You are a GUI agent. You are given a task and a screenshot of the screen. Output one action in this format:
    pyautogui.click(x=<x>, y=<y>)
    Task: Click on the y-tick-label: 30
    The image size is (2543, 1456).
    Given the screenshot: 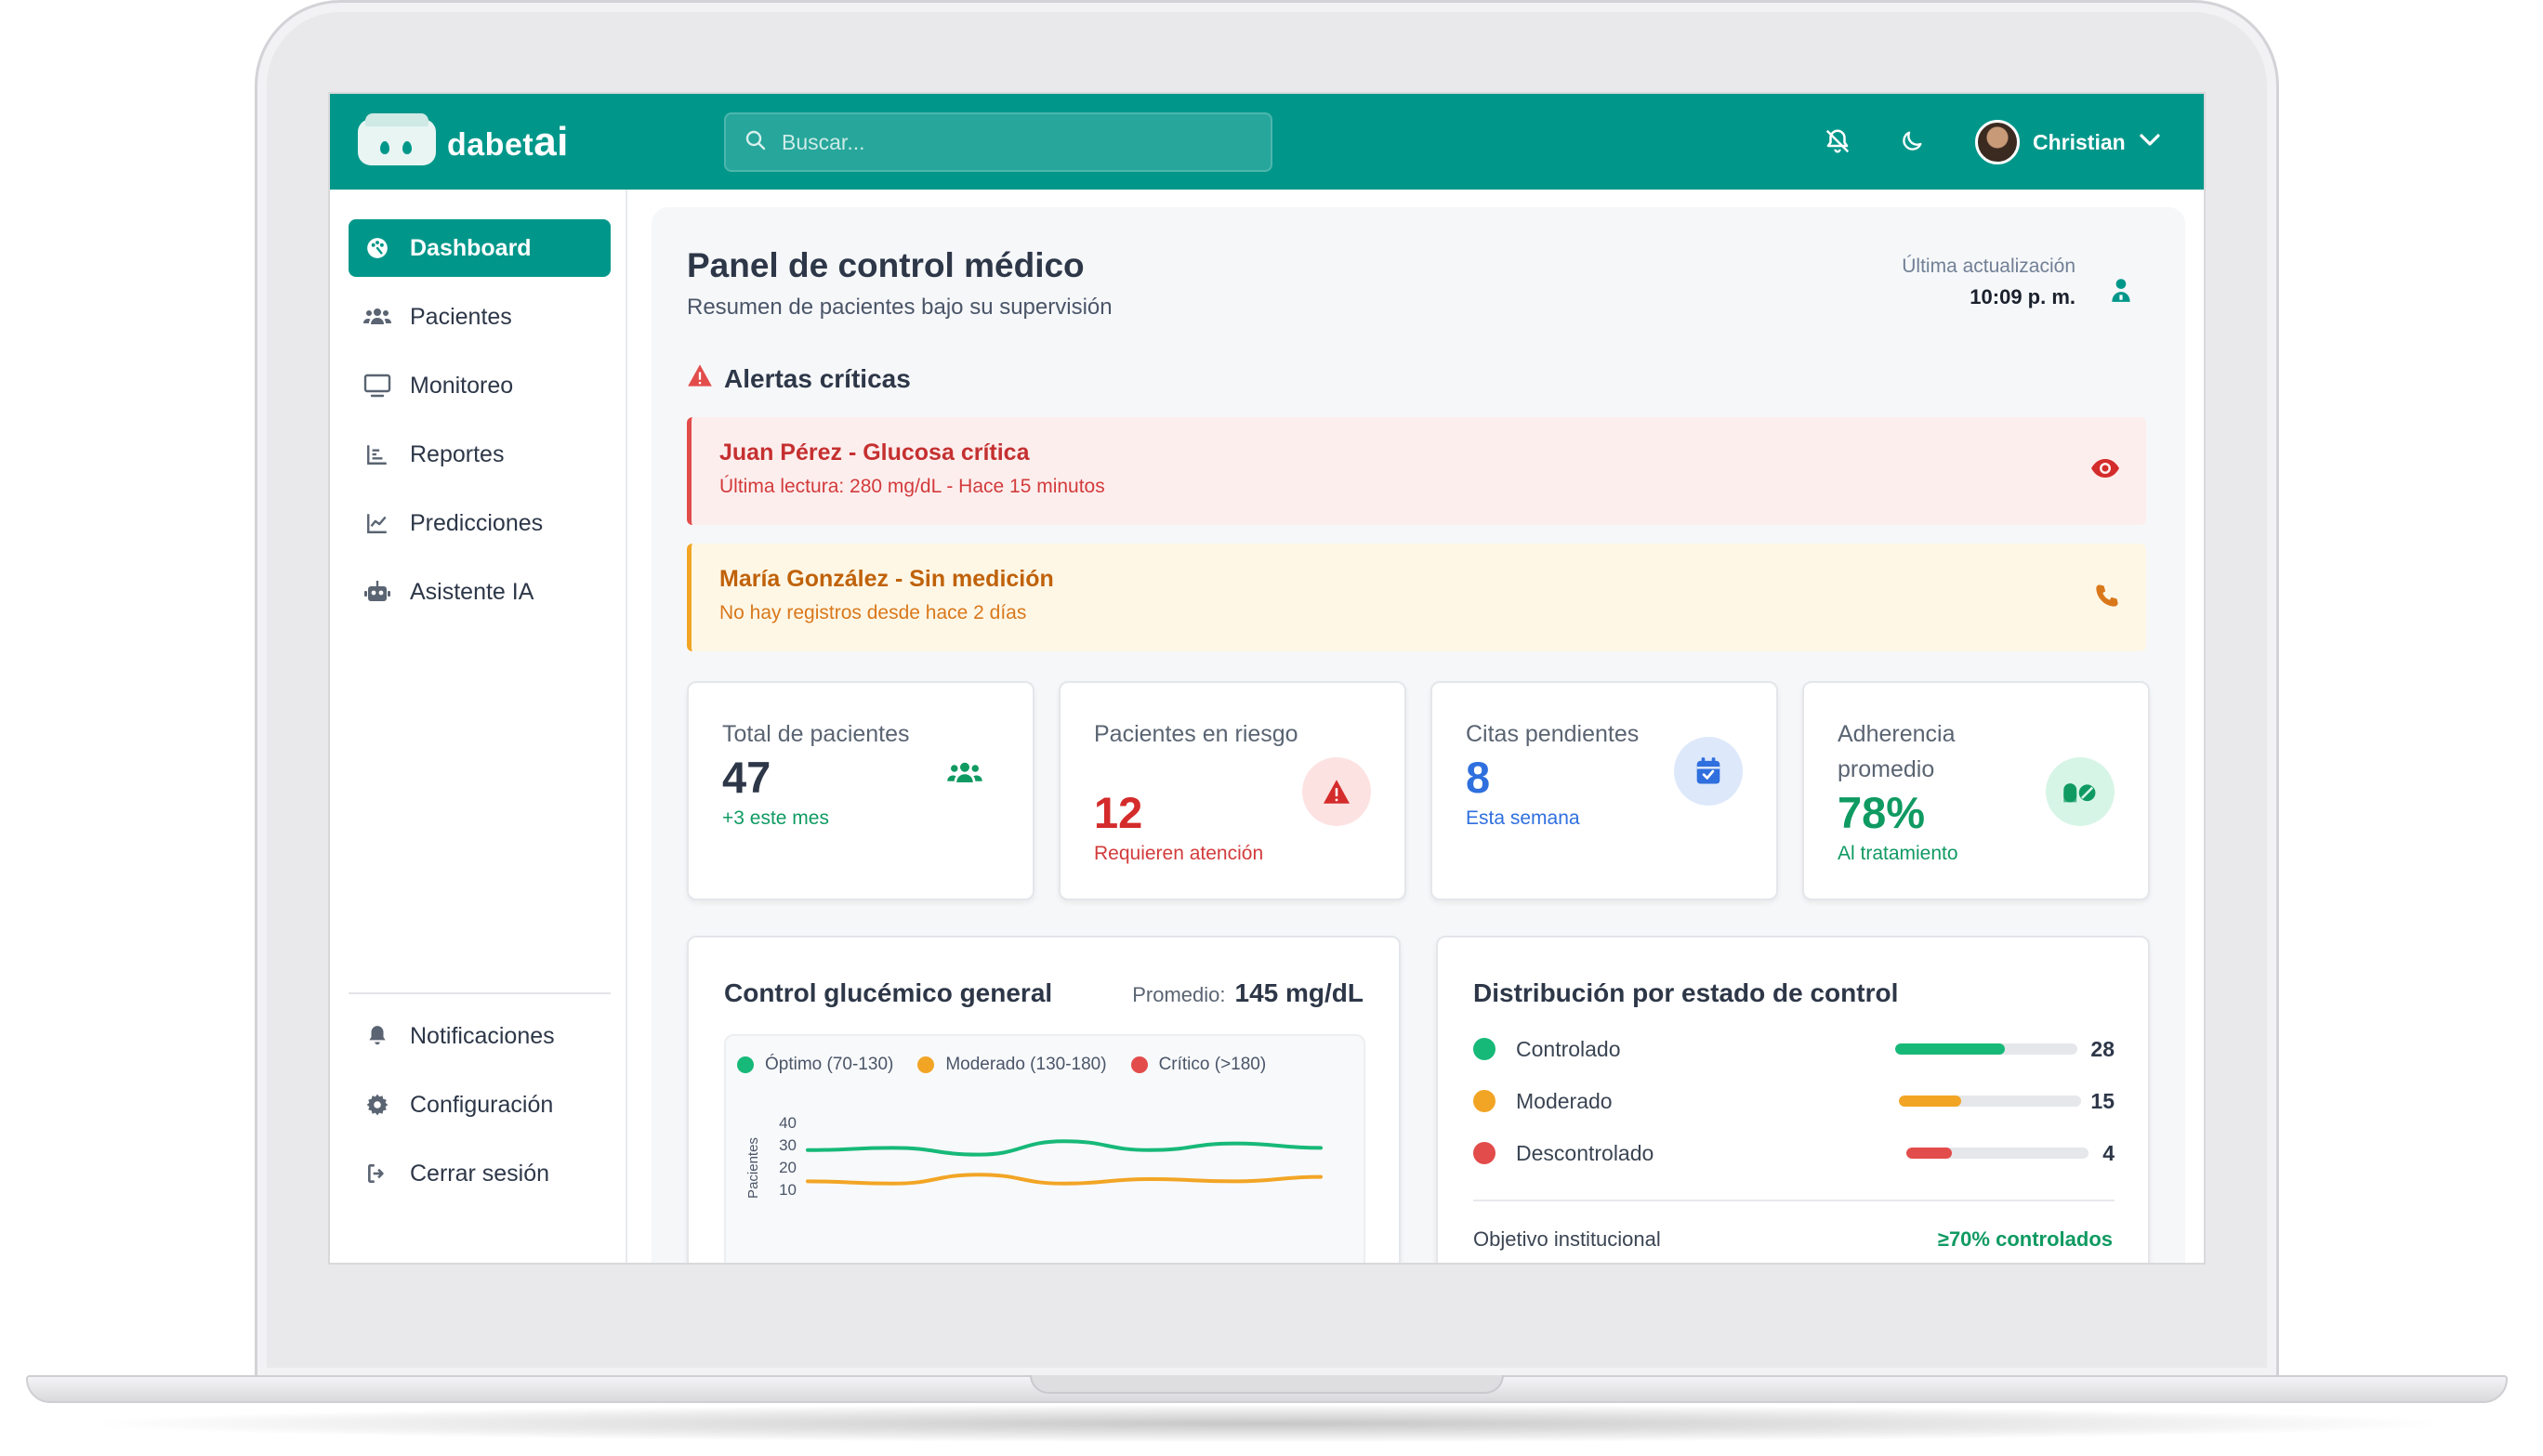 What is the action you would take?
    pyautogui.click(x=788, y=1145)
    